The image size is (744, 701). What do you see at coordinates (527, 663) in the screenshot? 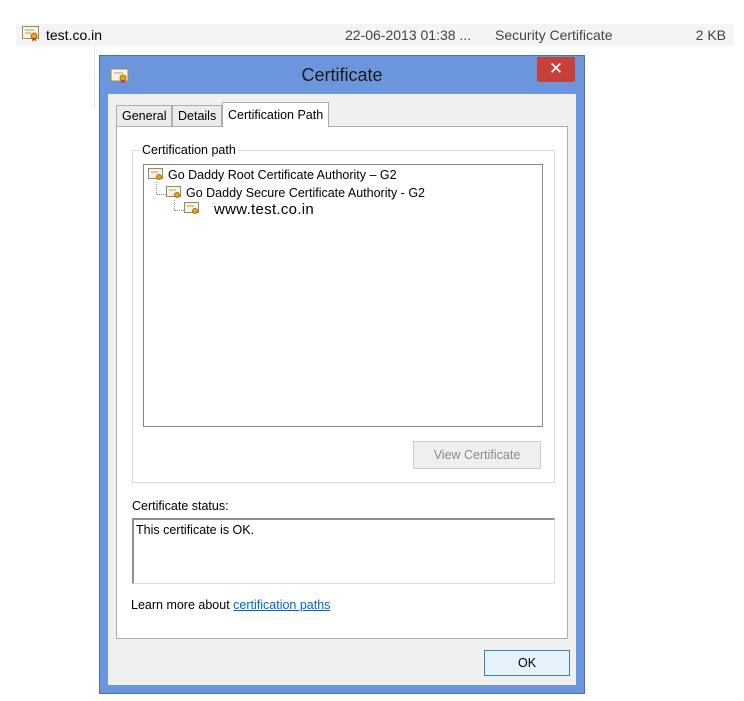
I see `ok-button: OK` at bounding box center [527, 663].